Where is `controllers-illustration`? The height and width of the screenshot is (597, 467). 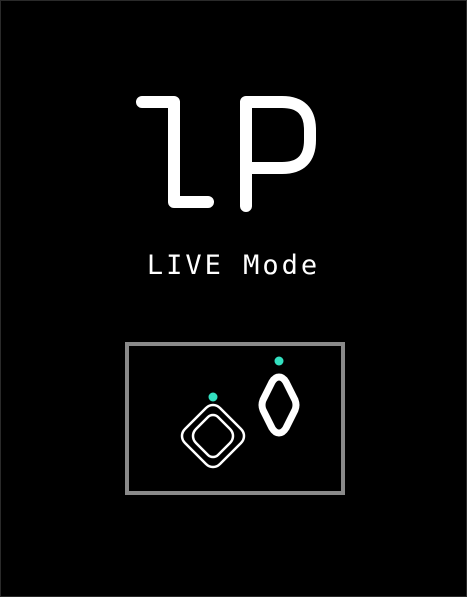
controllers-illustration is located at coordinates (240, 412).